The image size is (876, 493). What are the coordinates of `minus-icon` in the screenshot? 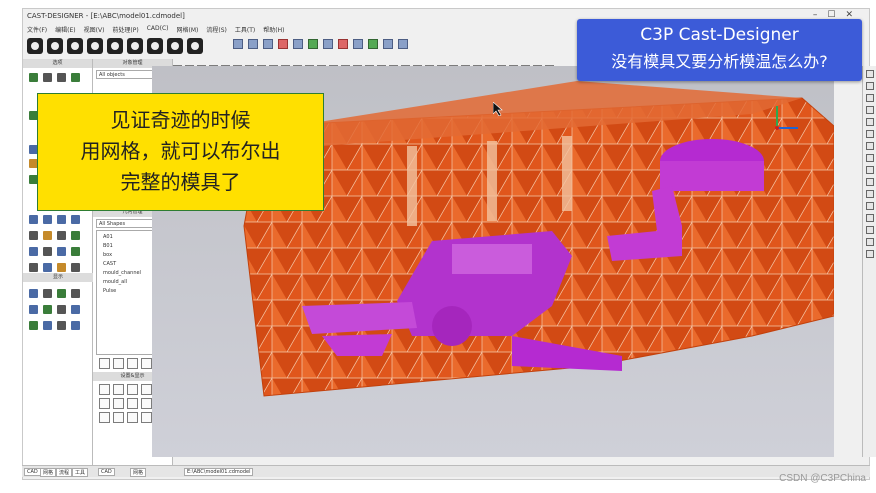 It's located at (47, 77).